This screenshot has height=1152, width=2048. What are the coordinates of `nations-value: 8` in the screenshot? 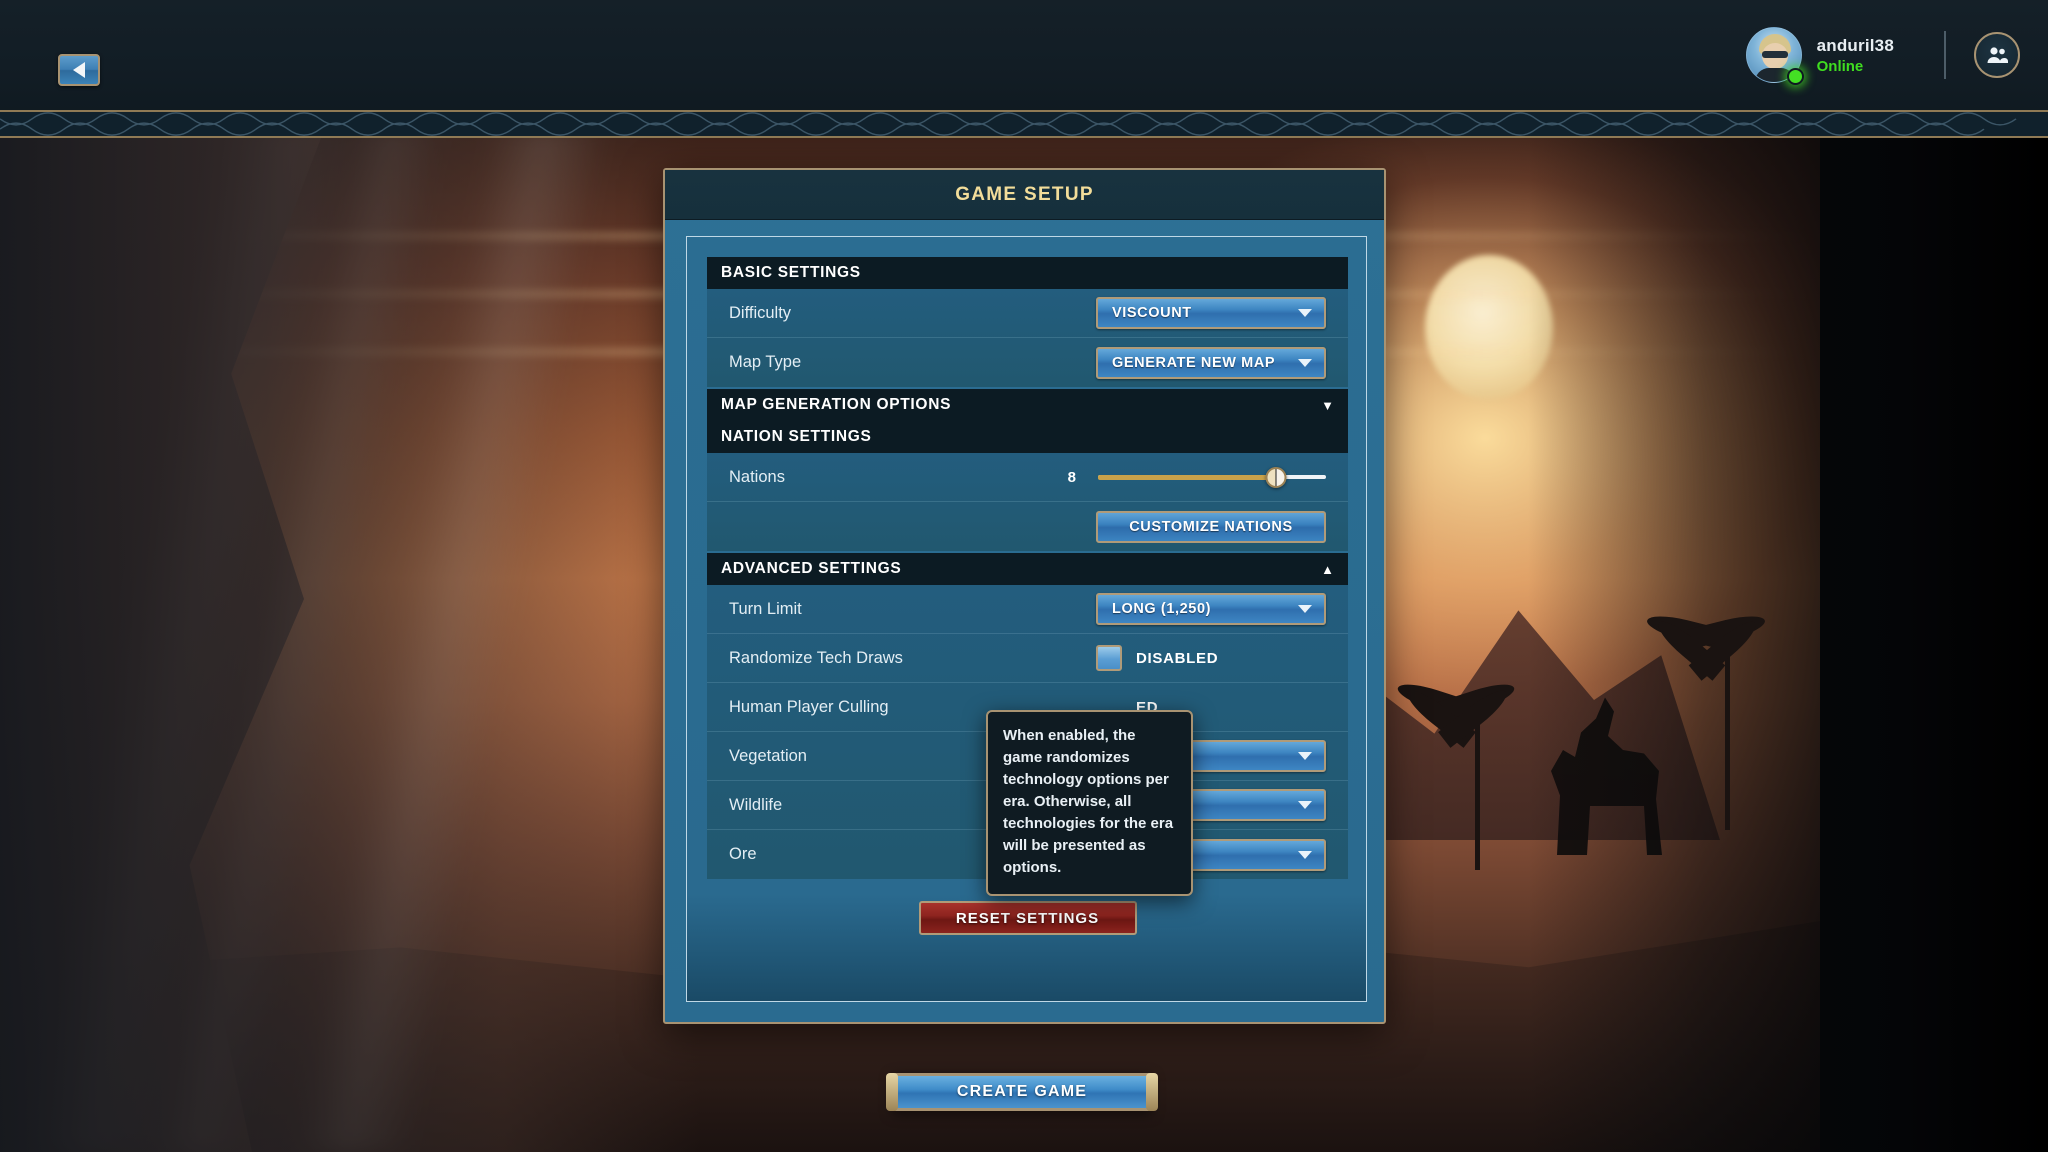 It's located at (1071, 477).